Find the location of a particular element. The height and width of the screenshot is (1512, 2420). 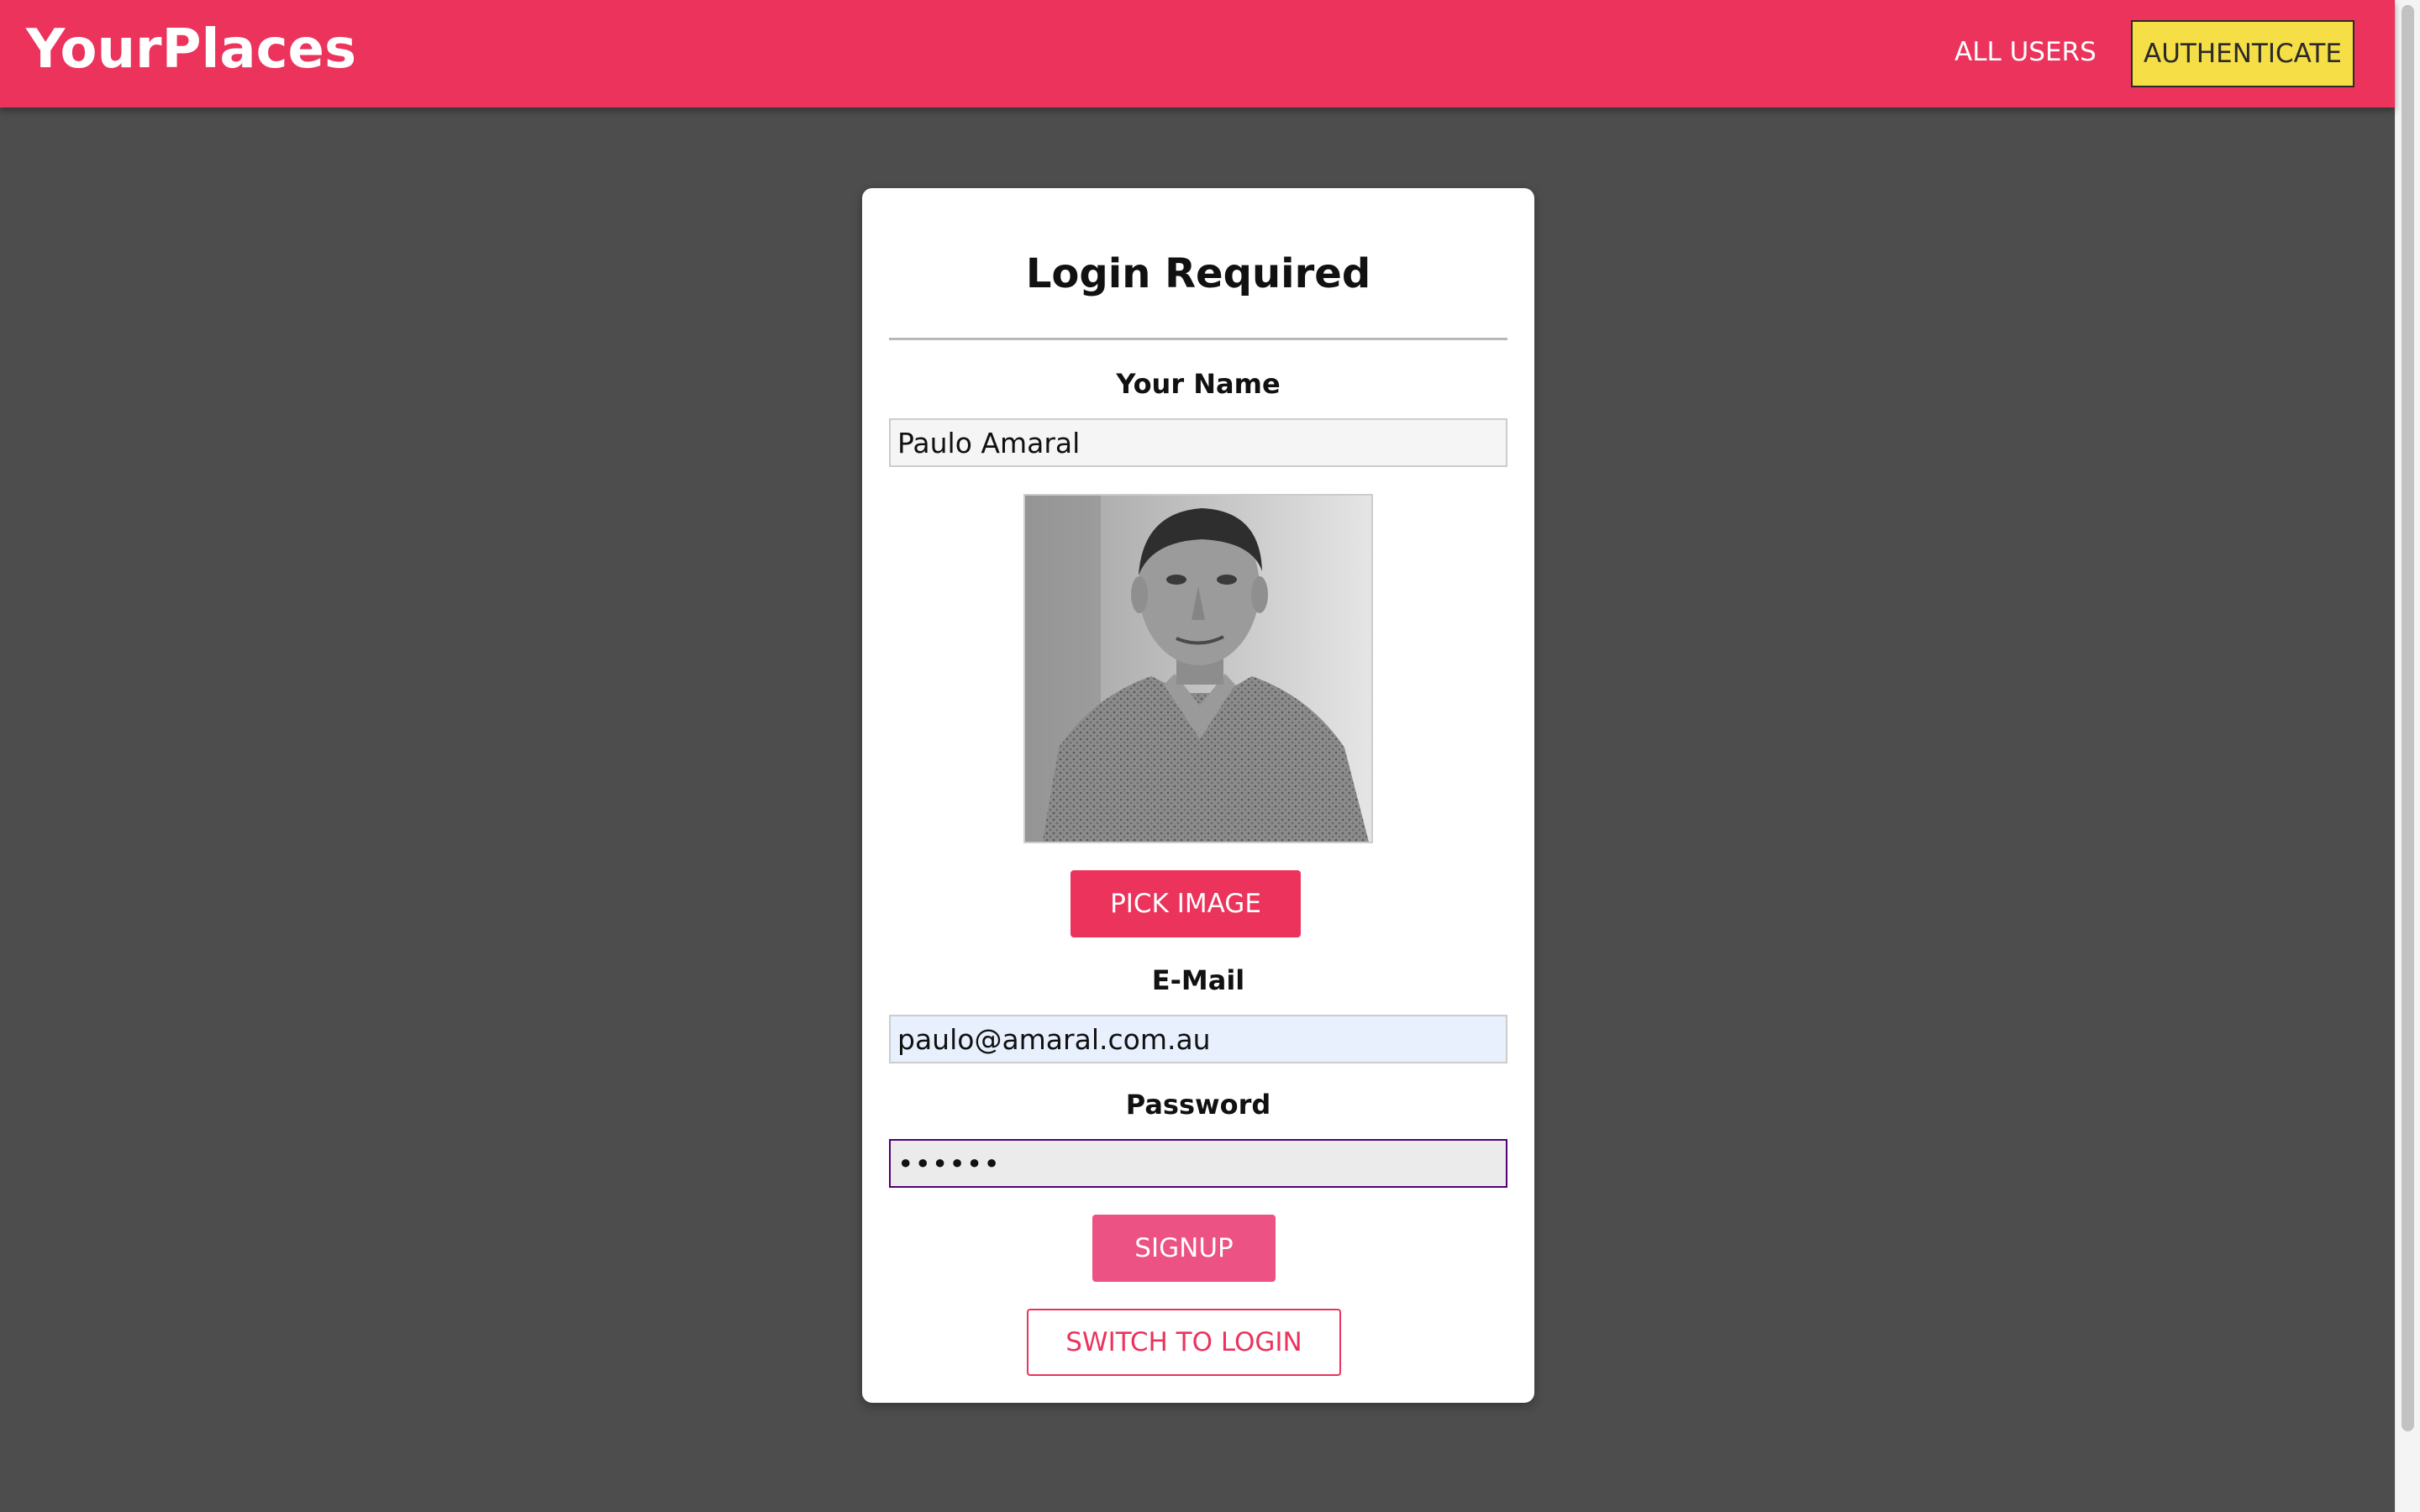

email-input is located at coordinates (1198, 1039).